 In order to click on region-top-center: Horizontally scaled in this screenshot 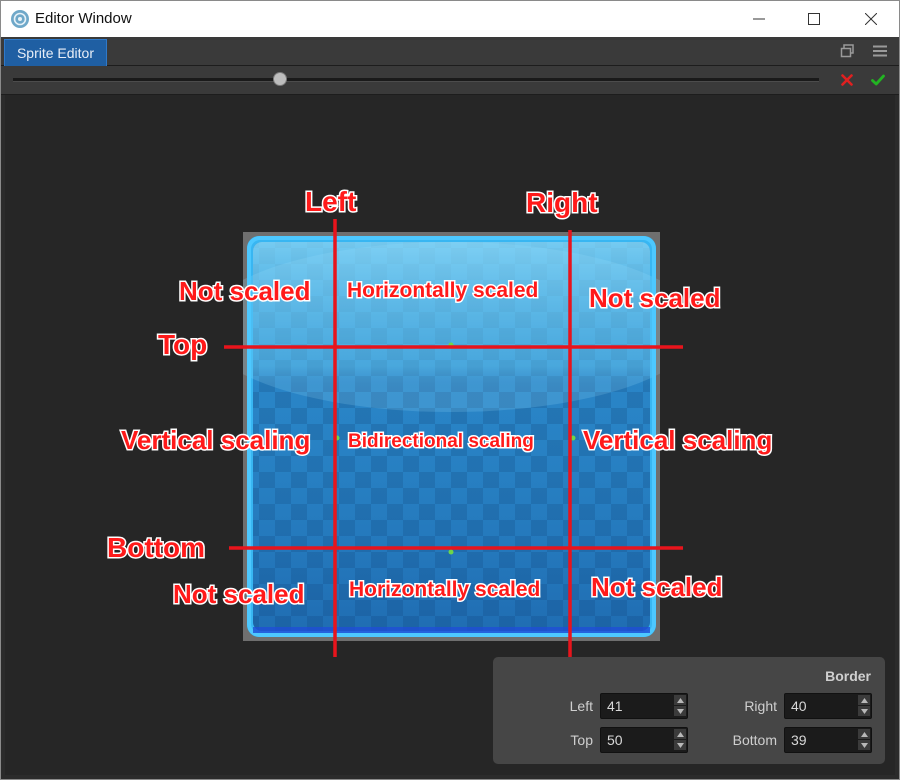, I will do `click(442, 290)`.